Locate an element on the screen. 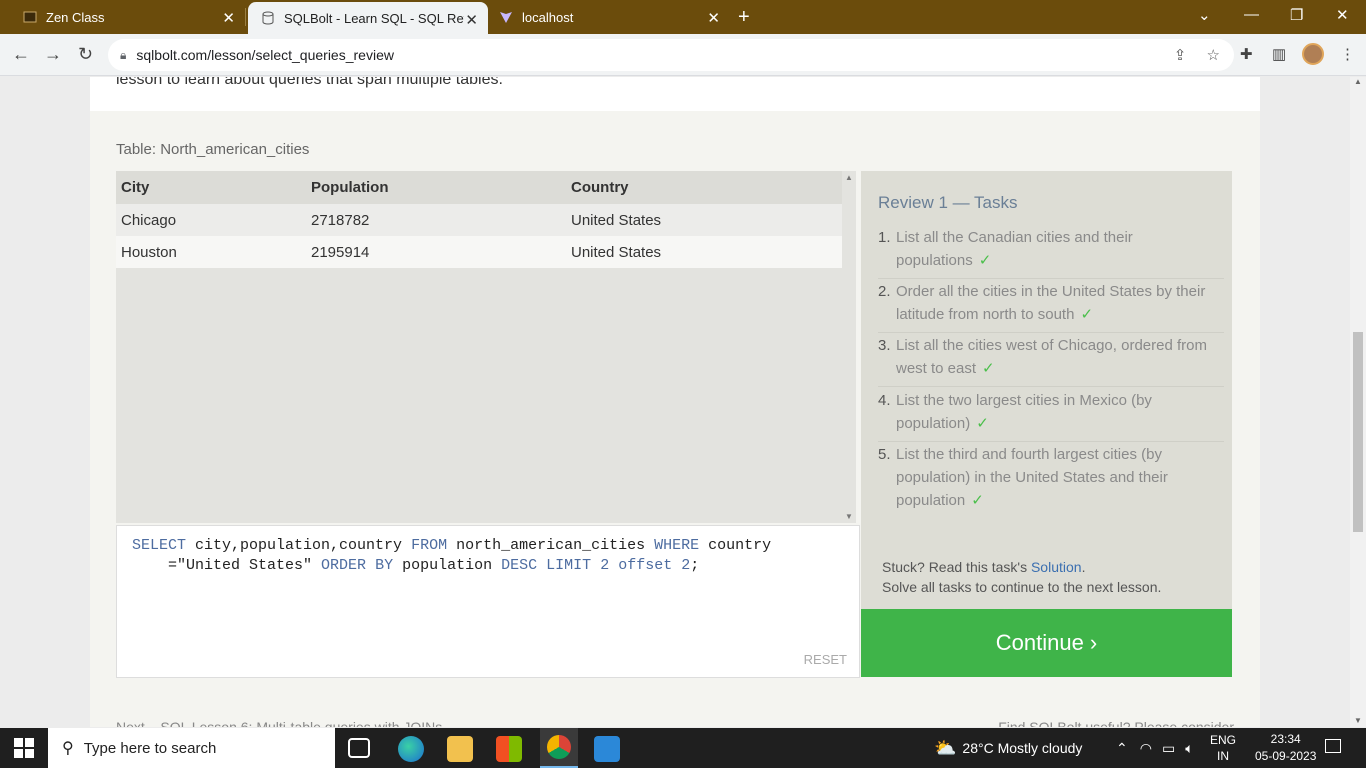 The image size is (1366, 768). weather-widget: ⛅ 28°C Mostly cloudy is located at coordinates (1008, 748).